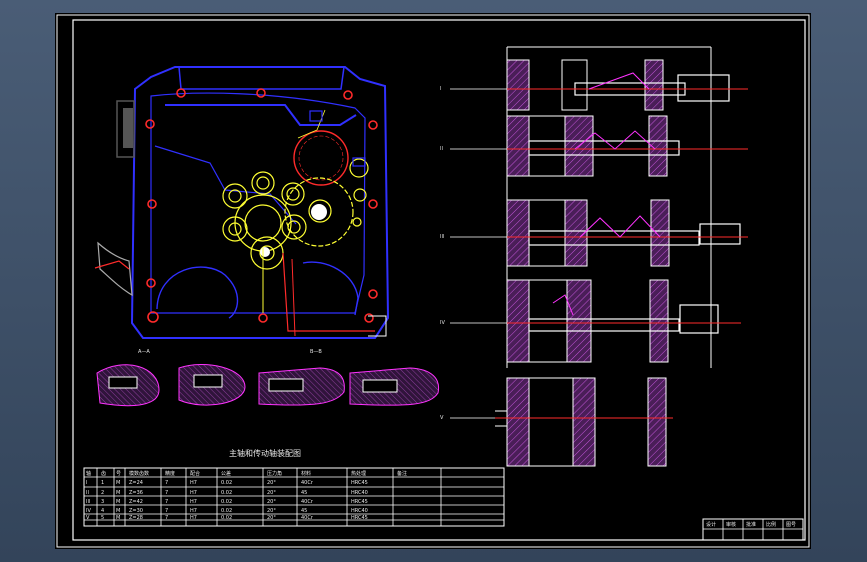 The height and width of the screenshot is (562, 867). I want to click on table-header: 精度, so click(170, 473).